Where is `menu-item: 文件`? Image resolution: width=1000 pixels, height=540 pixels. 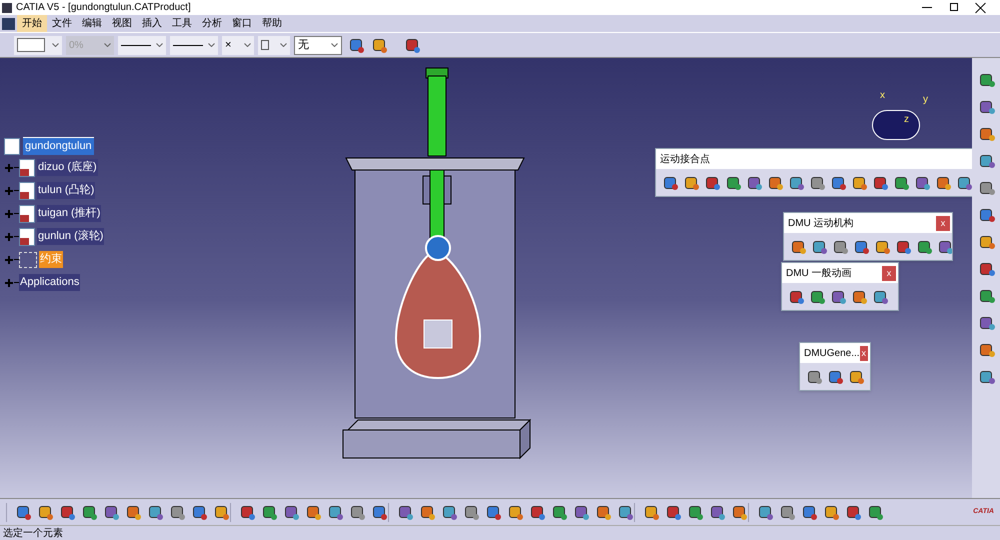 menu-item: 文件 is located at coordinates (62, 23).